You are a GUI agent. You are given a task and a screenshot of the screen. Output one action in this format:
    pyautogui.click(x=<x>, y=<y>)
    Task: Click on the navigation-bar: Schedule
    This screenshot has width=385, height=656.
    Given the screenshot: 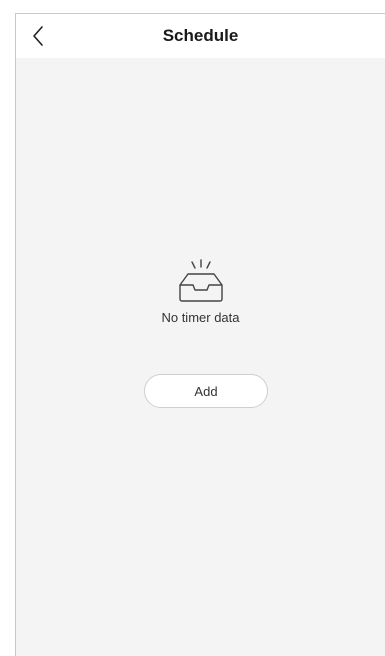 What is the action you would take?
    pyautogui.click(x=200, y=36)
    